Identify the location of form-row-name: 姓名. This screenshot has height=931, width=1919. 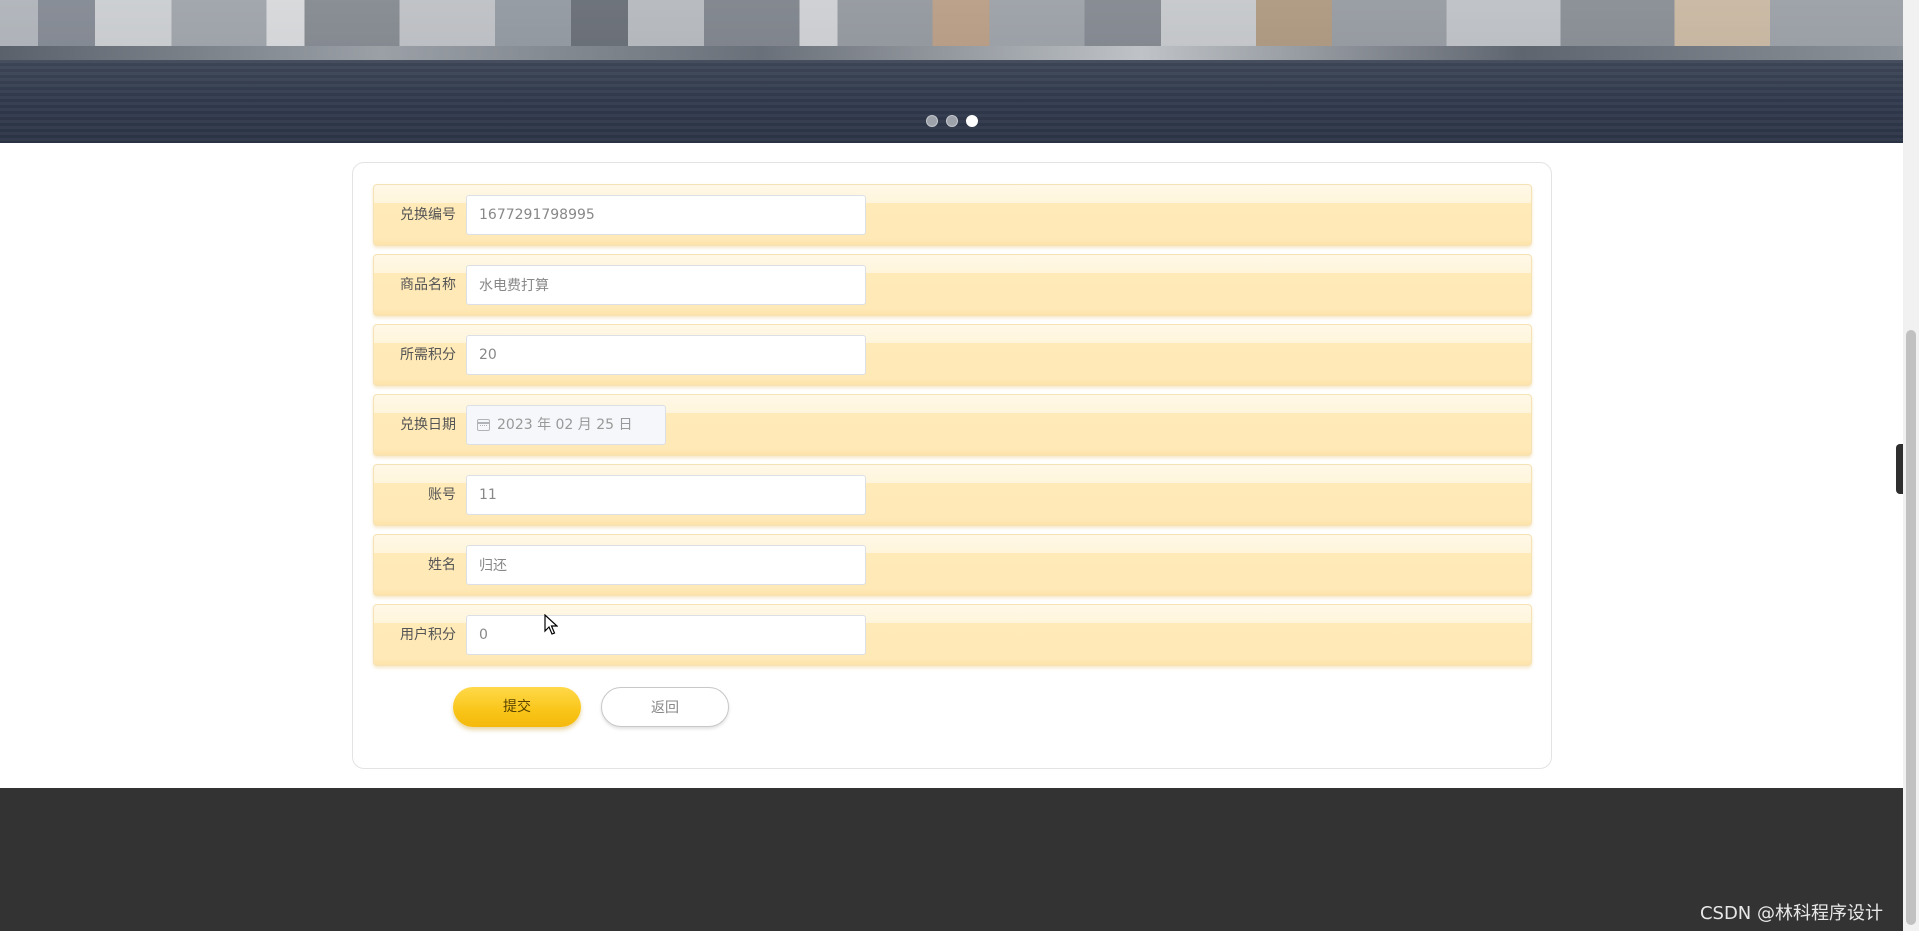
(952, 565).